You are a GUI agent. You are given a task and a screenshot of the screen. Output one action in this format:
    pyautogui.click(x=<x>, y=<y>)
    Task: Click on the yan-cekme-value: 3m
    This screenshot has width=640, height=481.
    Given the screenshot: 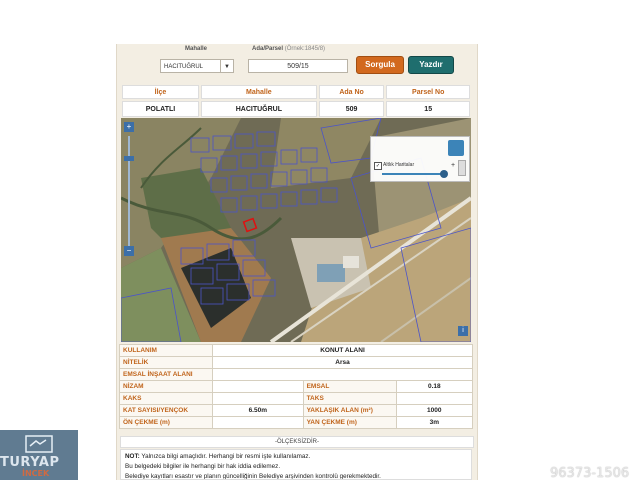 What is the action you would take?
    pyautogui.click(x=434, y=422)
    